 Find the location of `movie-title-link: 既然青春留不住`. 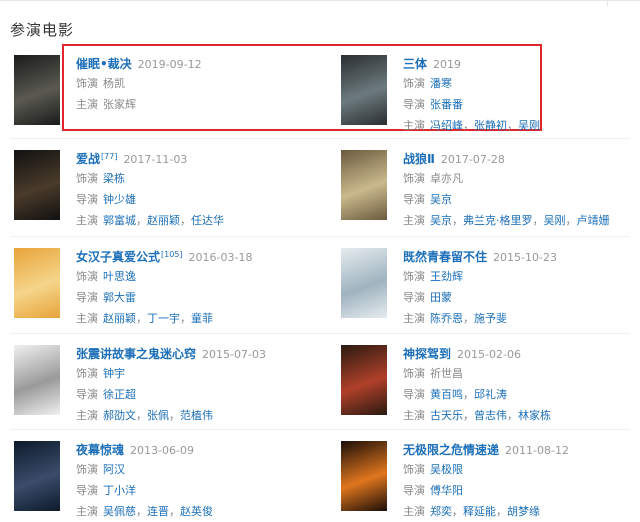

movie-title-link: 既然青春留不住 is located at coordinates (445, 257).